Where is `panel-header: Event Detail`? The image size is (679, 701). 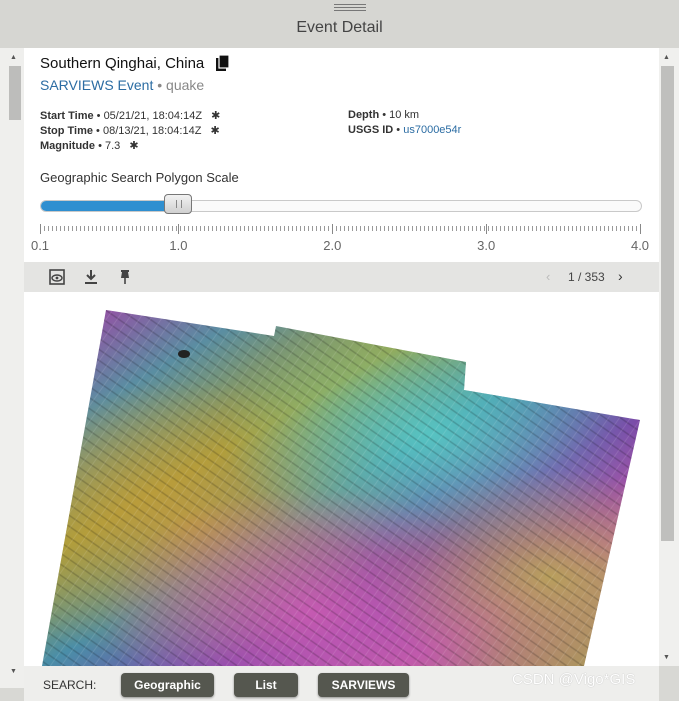 panel-header: Event Detail is located at coordinates (339, 24).